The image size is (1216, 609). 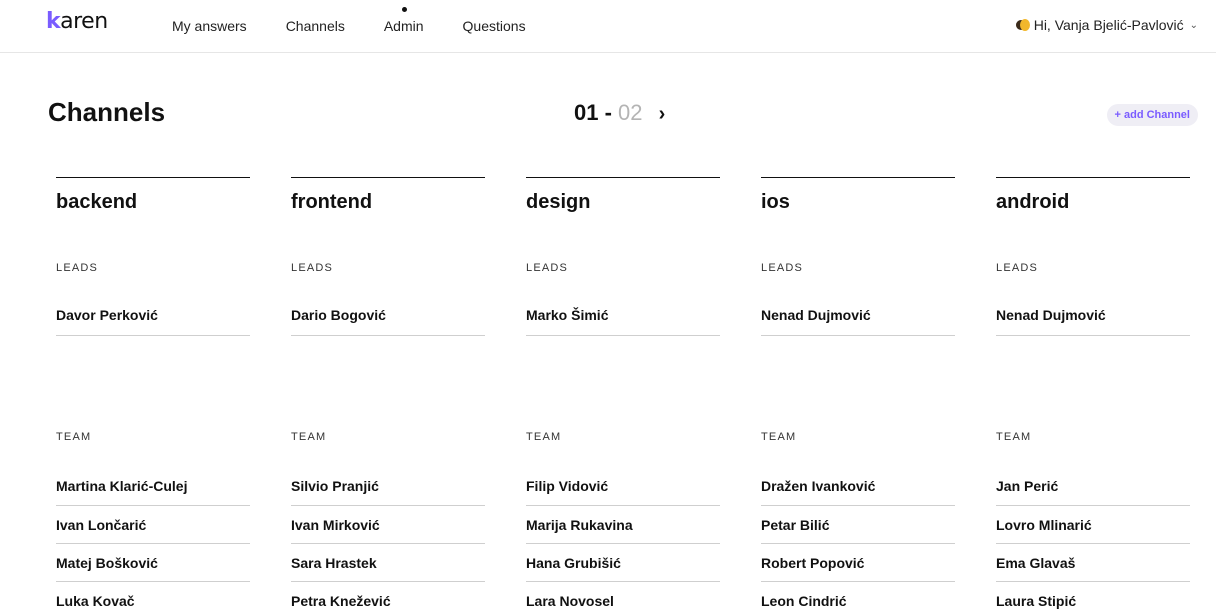 What do you see at coordinates (315, 26) in the screenshot?
I see `nav-channels: Channels` at bounding box center [315, 26].